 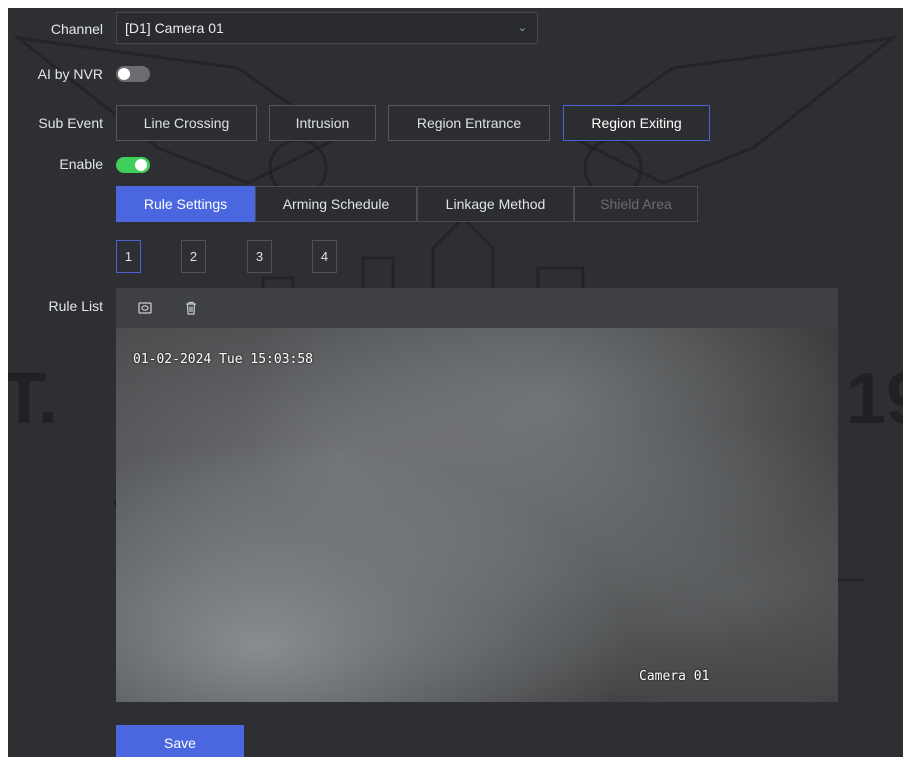 What do you see at coordinates (33, 399) in the screenshot?
I see `watermark-left-fragment: T.` at bounding box center [33, 399].